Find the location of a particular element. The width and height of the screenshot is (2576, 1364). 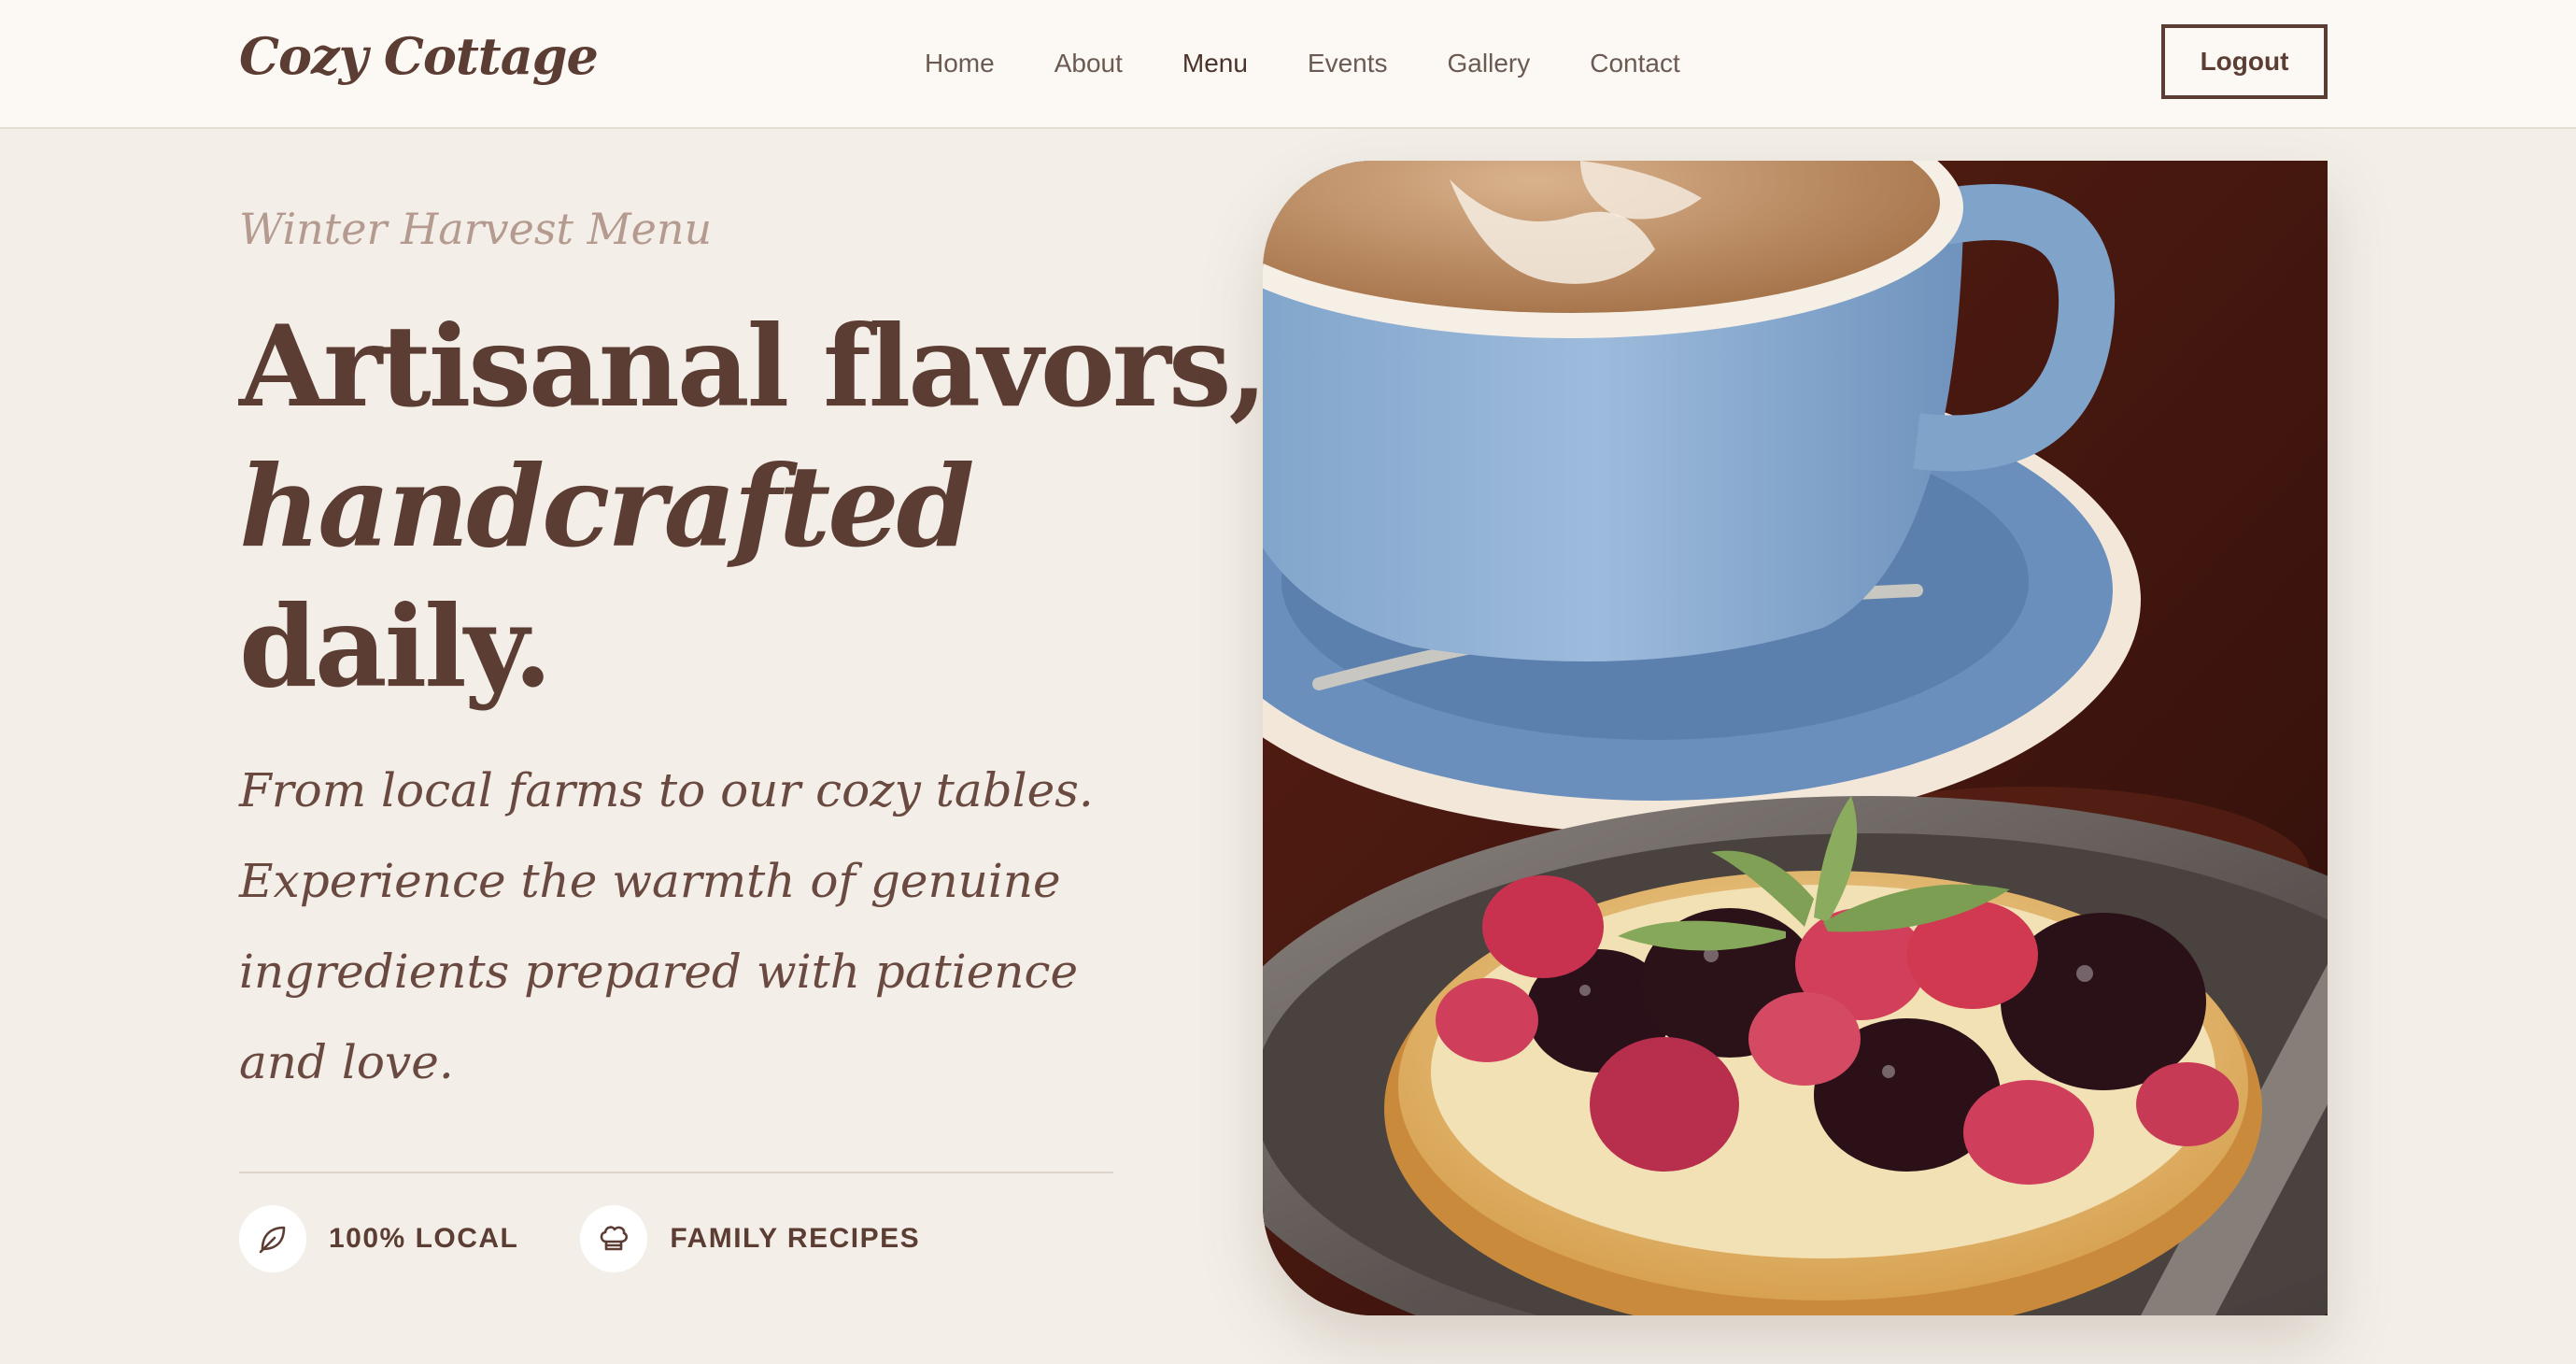

feature-recipes-label: FAMILY RECIPES is located at coordinates (795, 1238).